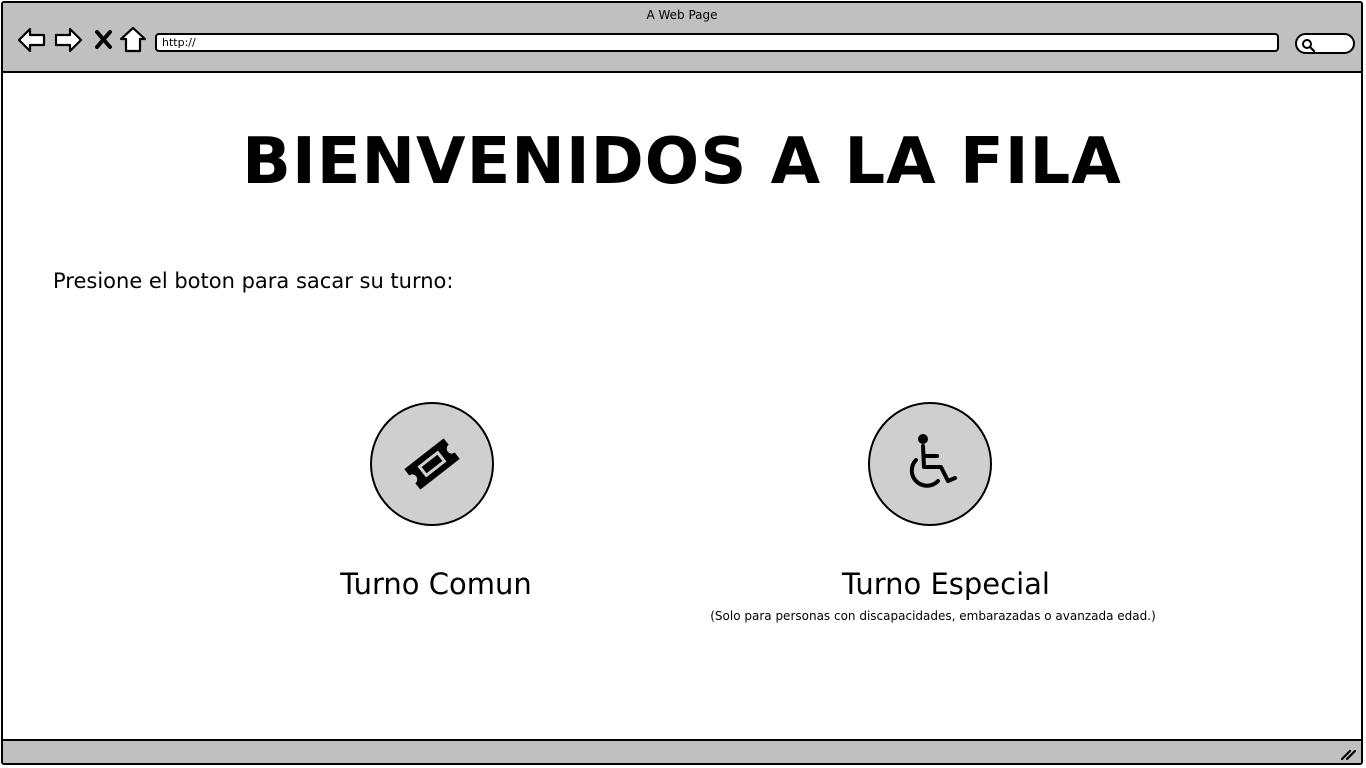  What do you see at coordinates (1325, 43) in the screenshot?
I see `search-field` at bounding box center [1325, 43].